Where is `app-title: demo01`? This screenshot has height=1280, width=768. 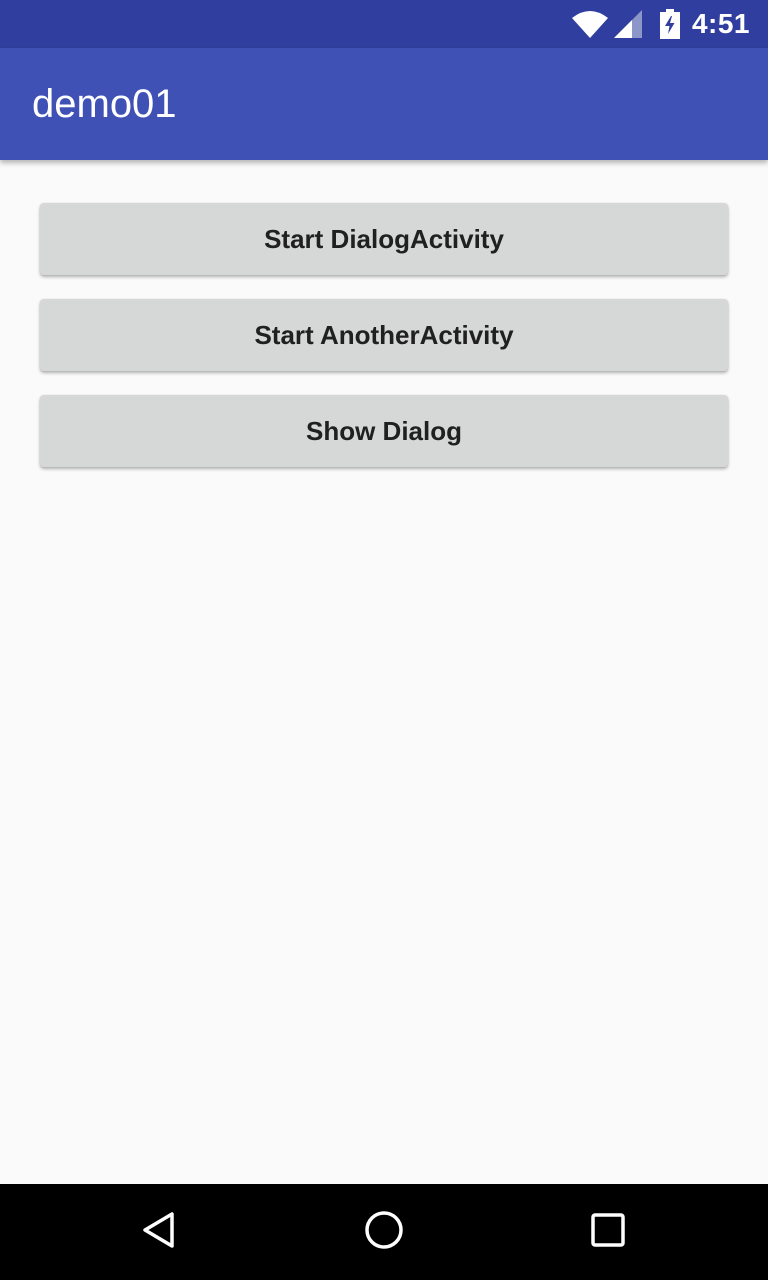 app-title: demo01 is located at coordinates (104, 104).